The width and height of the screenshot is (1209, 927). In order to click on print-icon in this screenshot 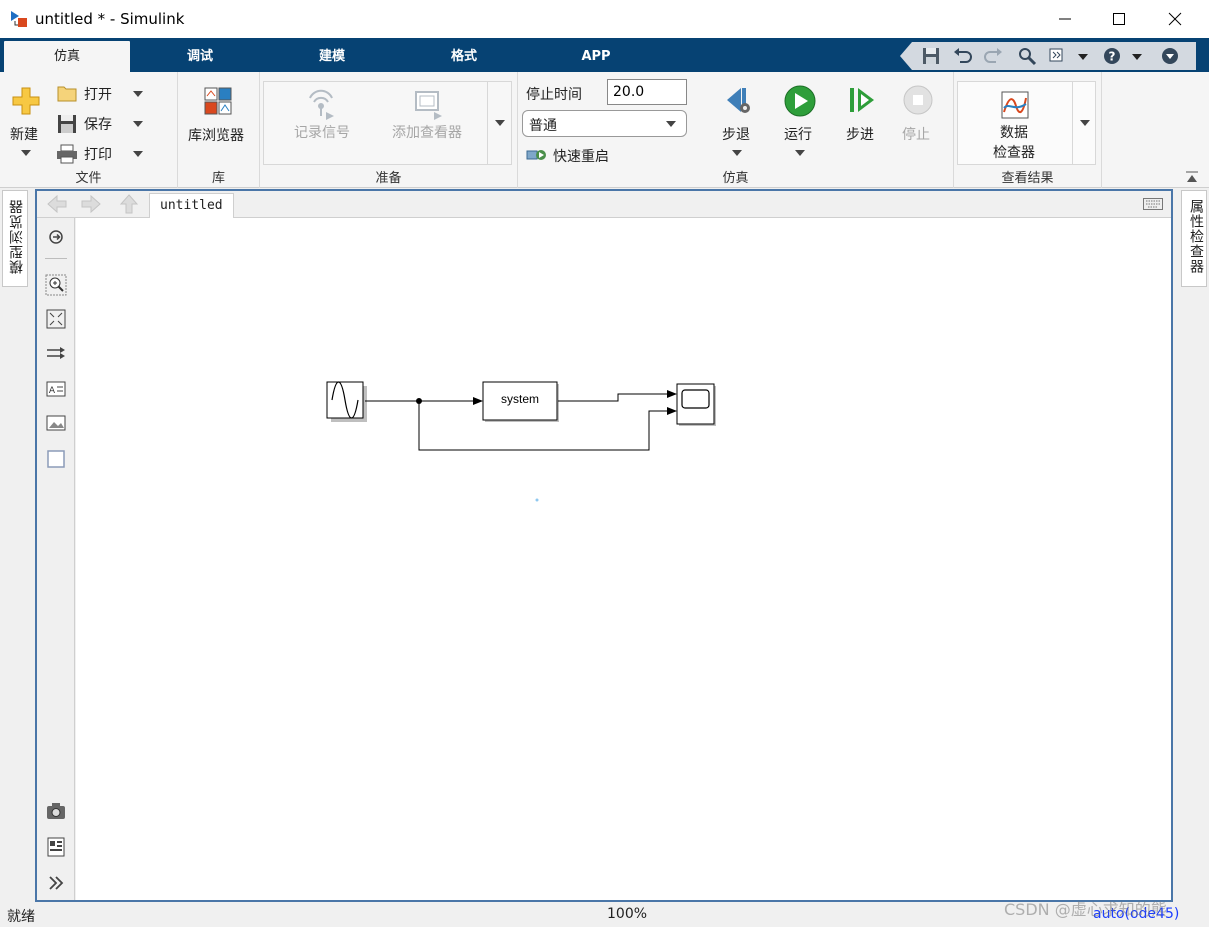, I will do `click(67, 154)`.